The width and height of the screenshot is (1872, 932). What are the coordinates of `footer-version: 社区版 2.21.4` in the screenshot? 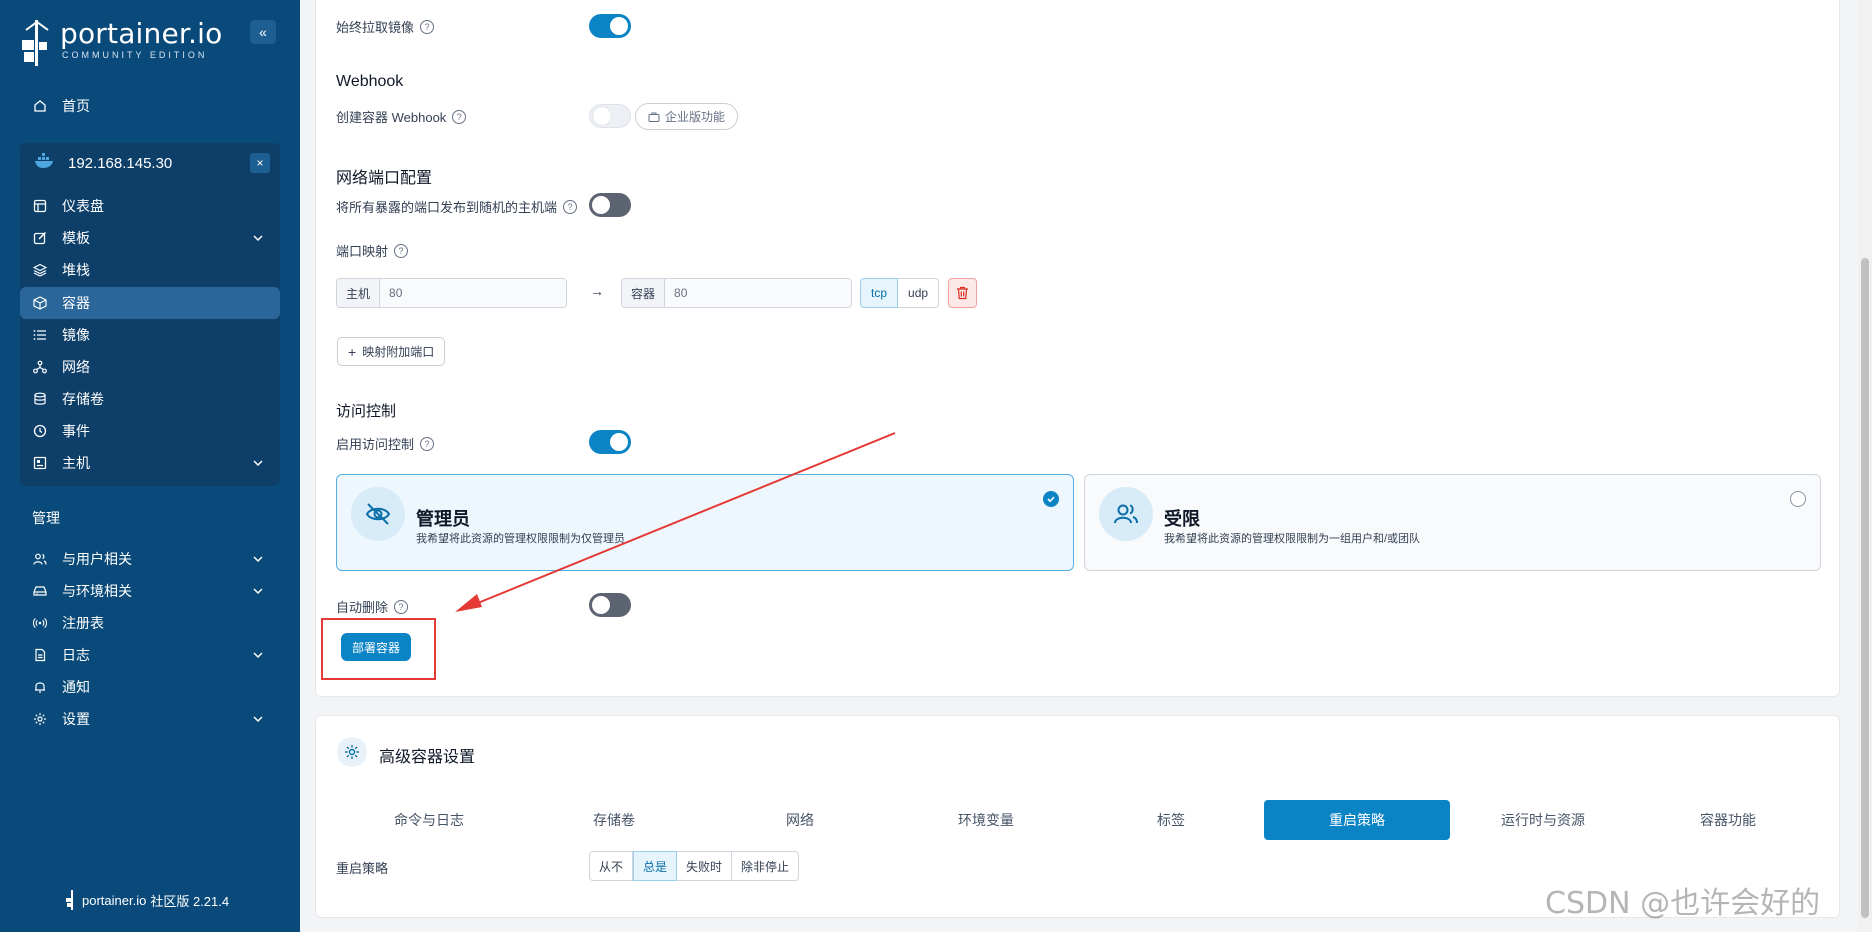 It's located at (190, 901).